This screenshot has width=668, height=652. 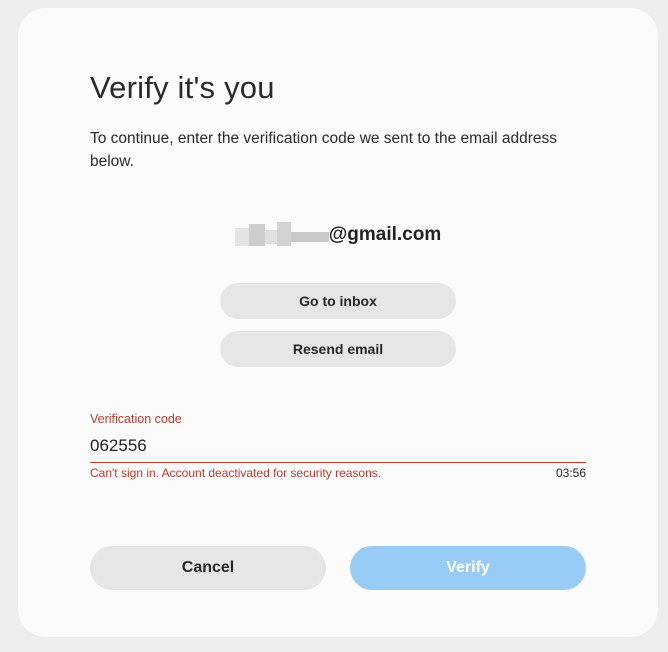 I want to click on cancel-button: Cancel, so click(x=208, y=568).